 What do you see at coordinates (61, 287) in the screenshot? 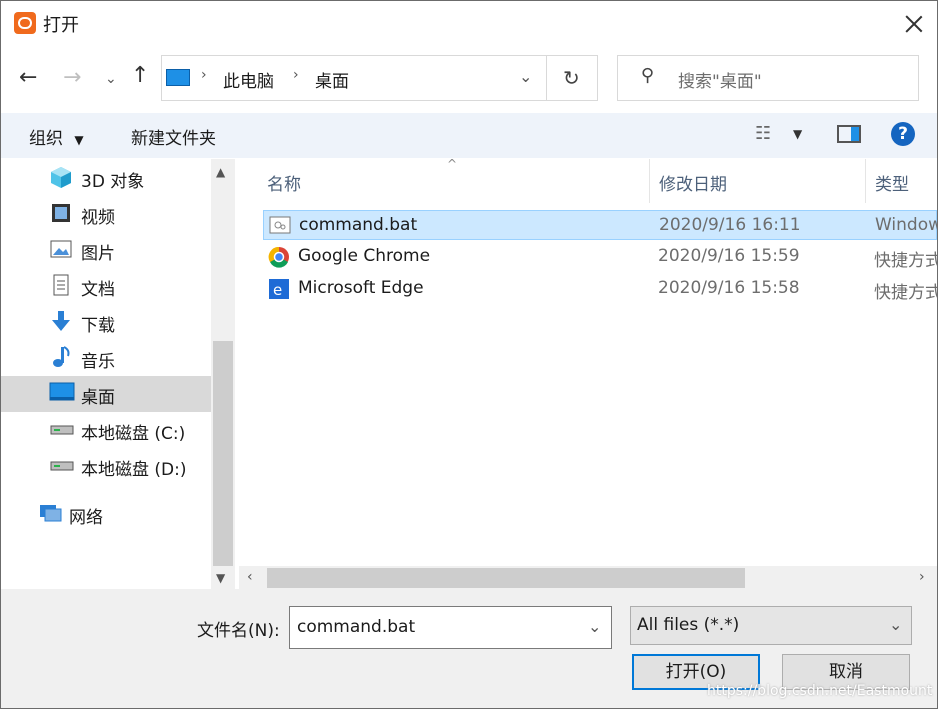
I see `document-icon` at bounding box center [61, 287].